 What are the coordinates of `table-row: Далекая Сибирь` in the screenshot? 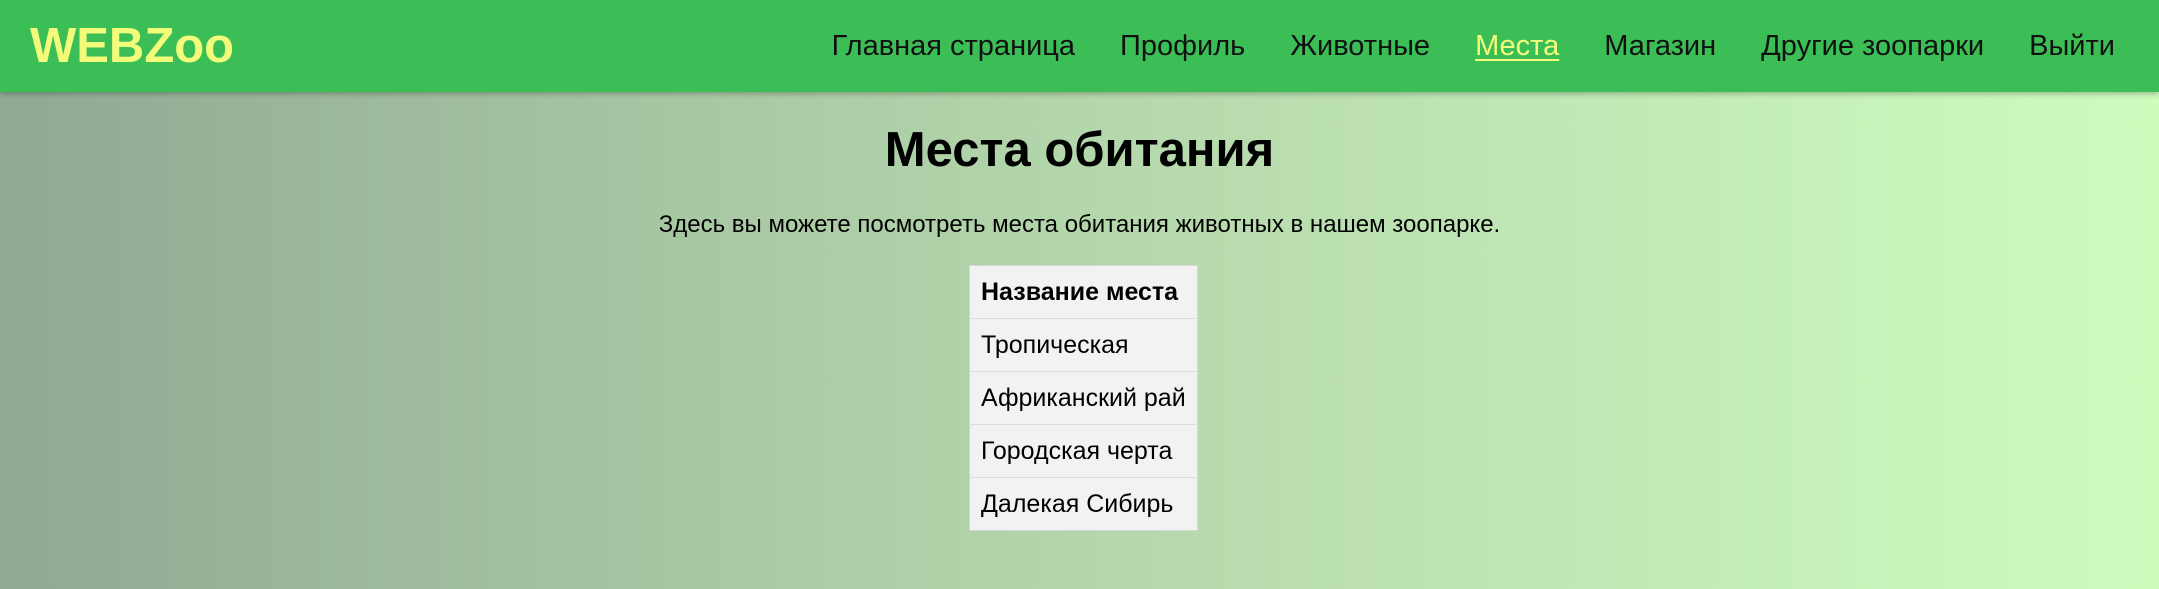 It's located at (1084, 504).